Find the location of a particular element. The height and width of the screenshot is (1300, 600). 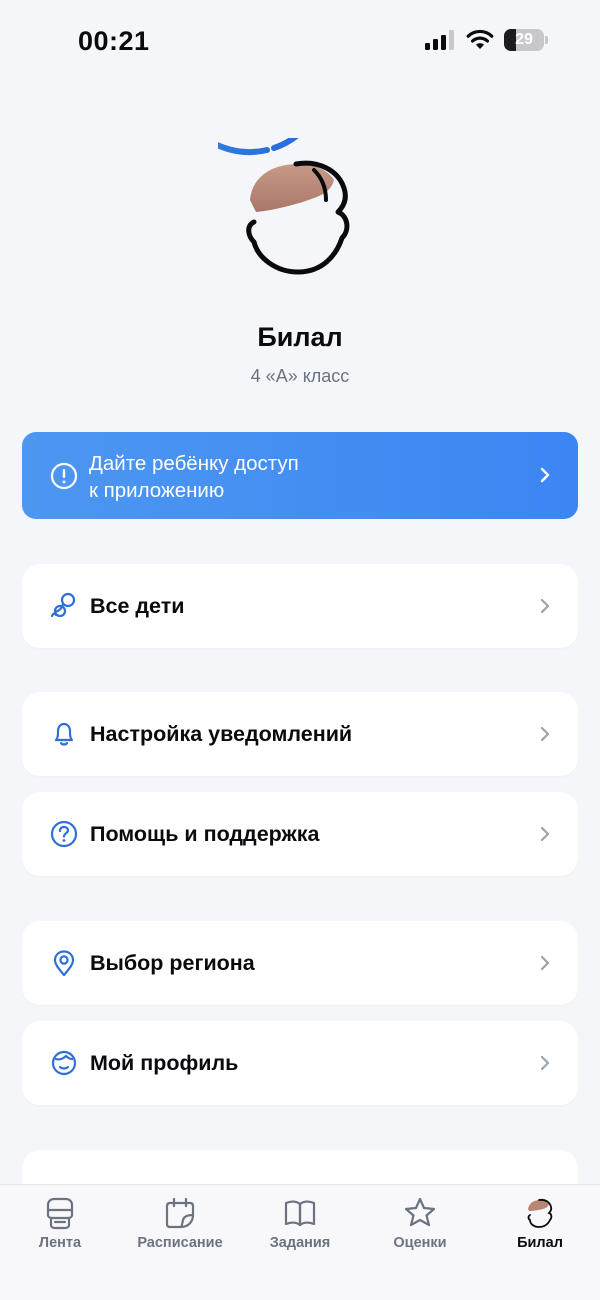

menu-item-my-profile: Мой профиль is located at coordinates (300, 1063).